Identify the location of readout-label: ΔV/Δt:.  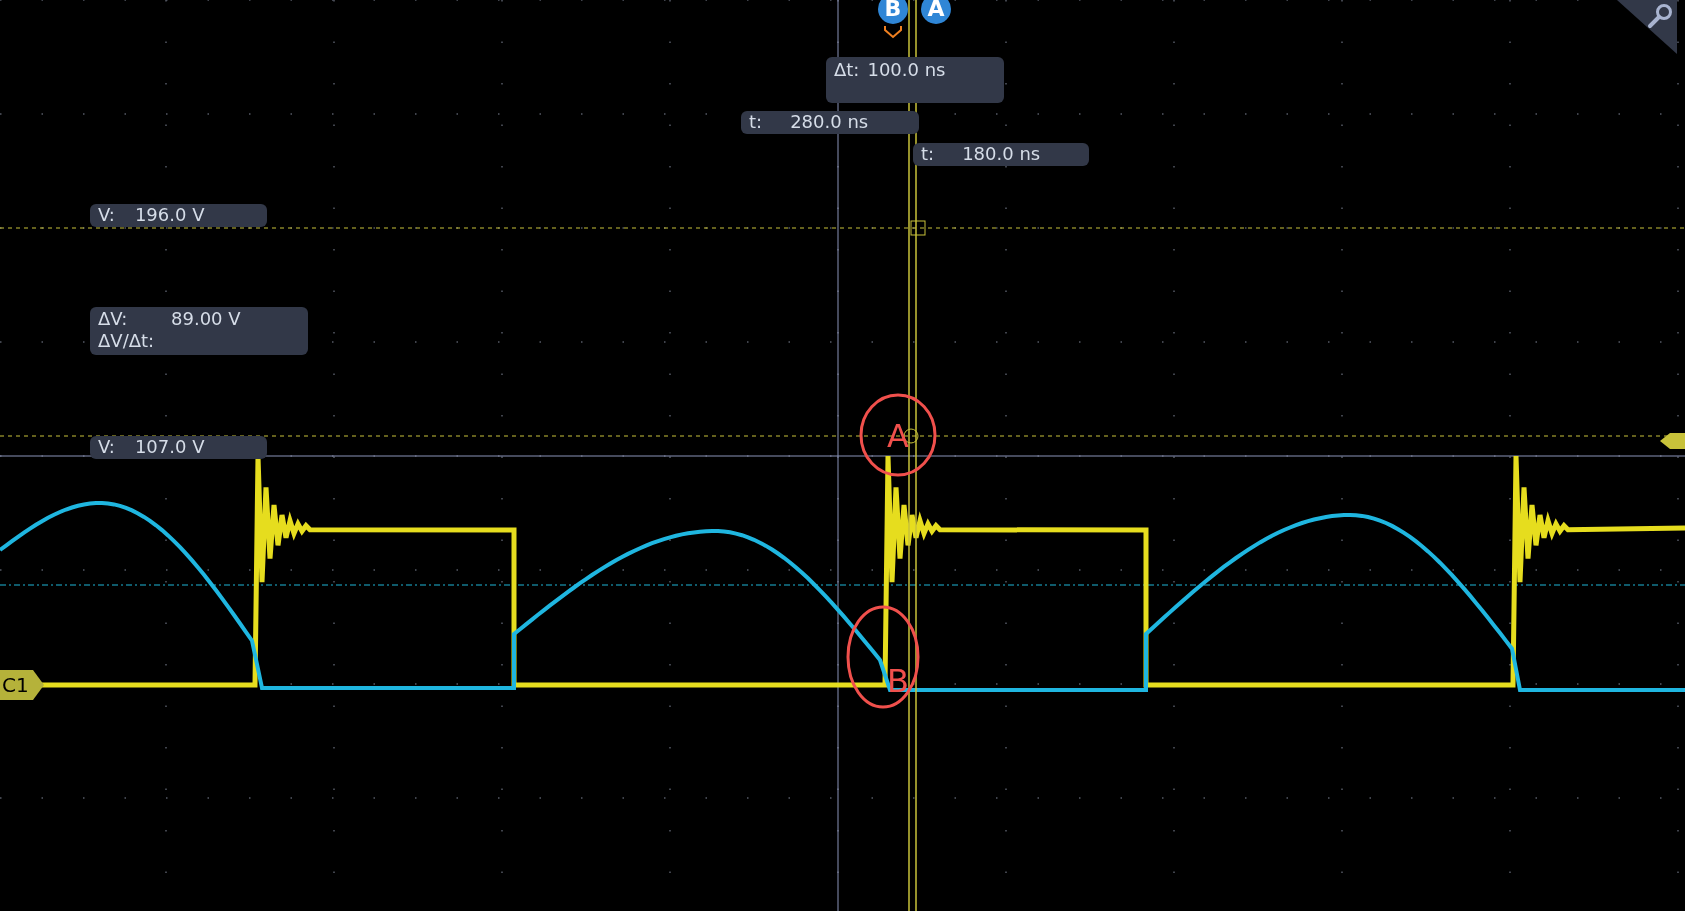
(127, 341).